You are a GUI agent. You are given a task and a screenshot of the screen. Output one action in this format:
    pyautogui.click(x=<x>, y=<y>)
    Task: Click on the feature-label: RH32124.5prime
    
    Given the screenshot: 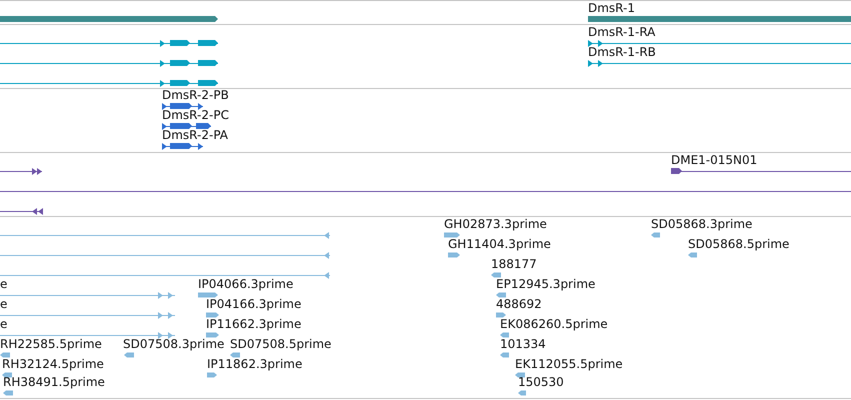 What is the action you would take?
    pyautogui.click(x=53, y=364)
    